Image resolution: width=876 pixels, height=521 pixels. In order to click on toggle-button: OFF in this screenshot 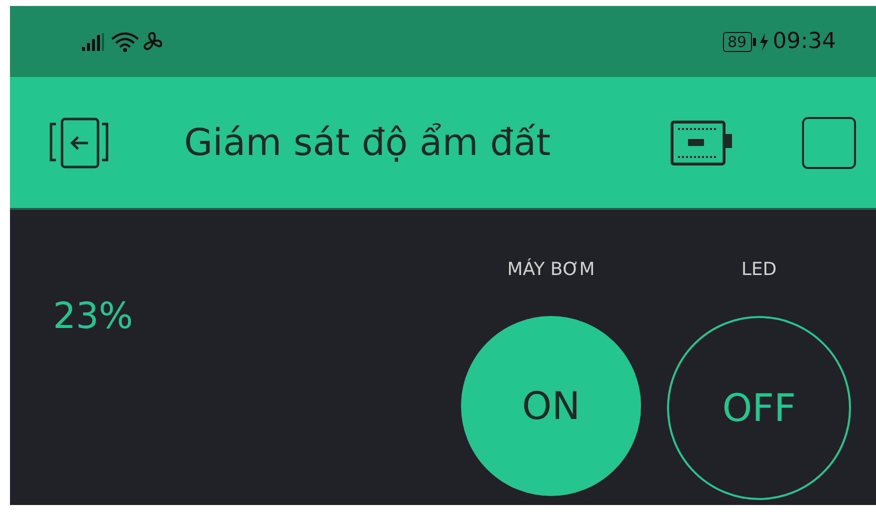, I will do `click(759, 408)`.